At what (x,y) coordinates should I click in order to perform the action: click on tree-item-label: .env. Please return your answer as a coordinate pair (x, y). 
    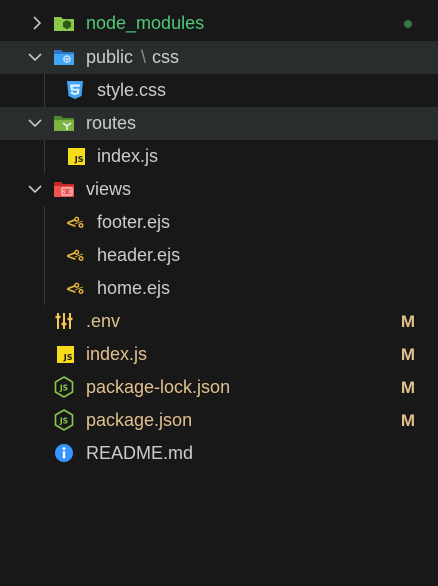
    Looking at the image, I should click on (103, 321).